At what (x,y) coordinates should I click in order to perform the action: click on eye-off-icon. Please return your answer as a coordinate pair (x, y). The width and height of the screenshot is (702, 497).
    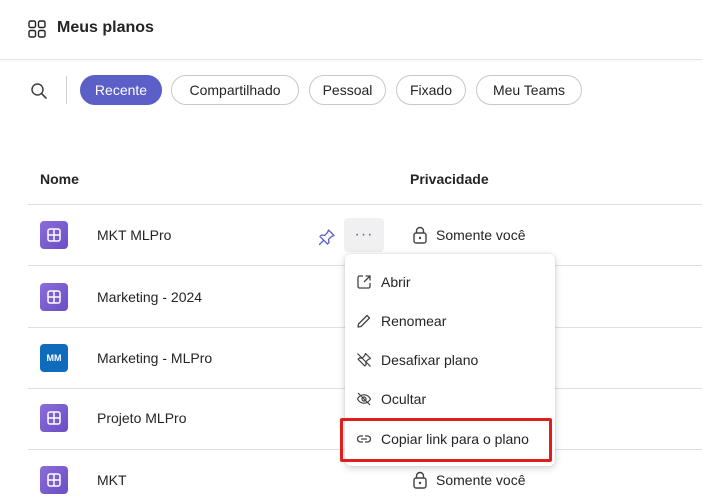
    Looking at the image, I should click on (364, 399).